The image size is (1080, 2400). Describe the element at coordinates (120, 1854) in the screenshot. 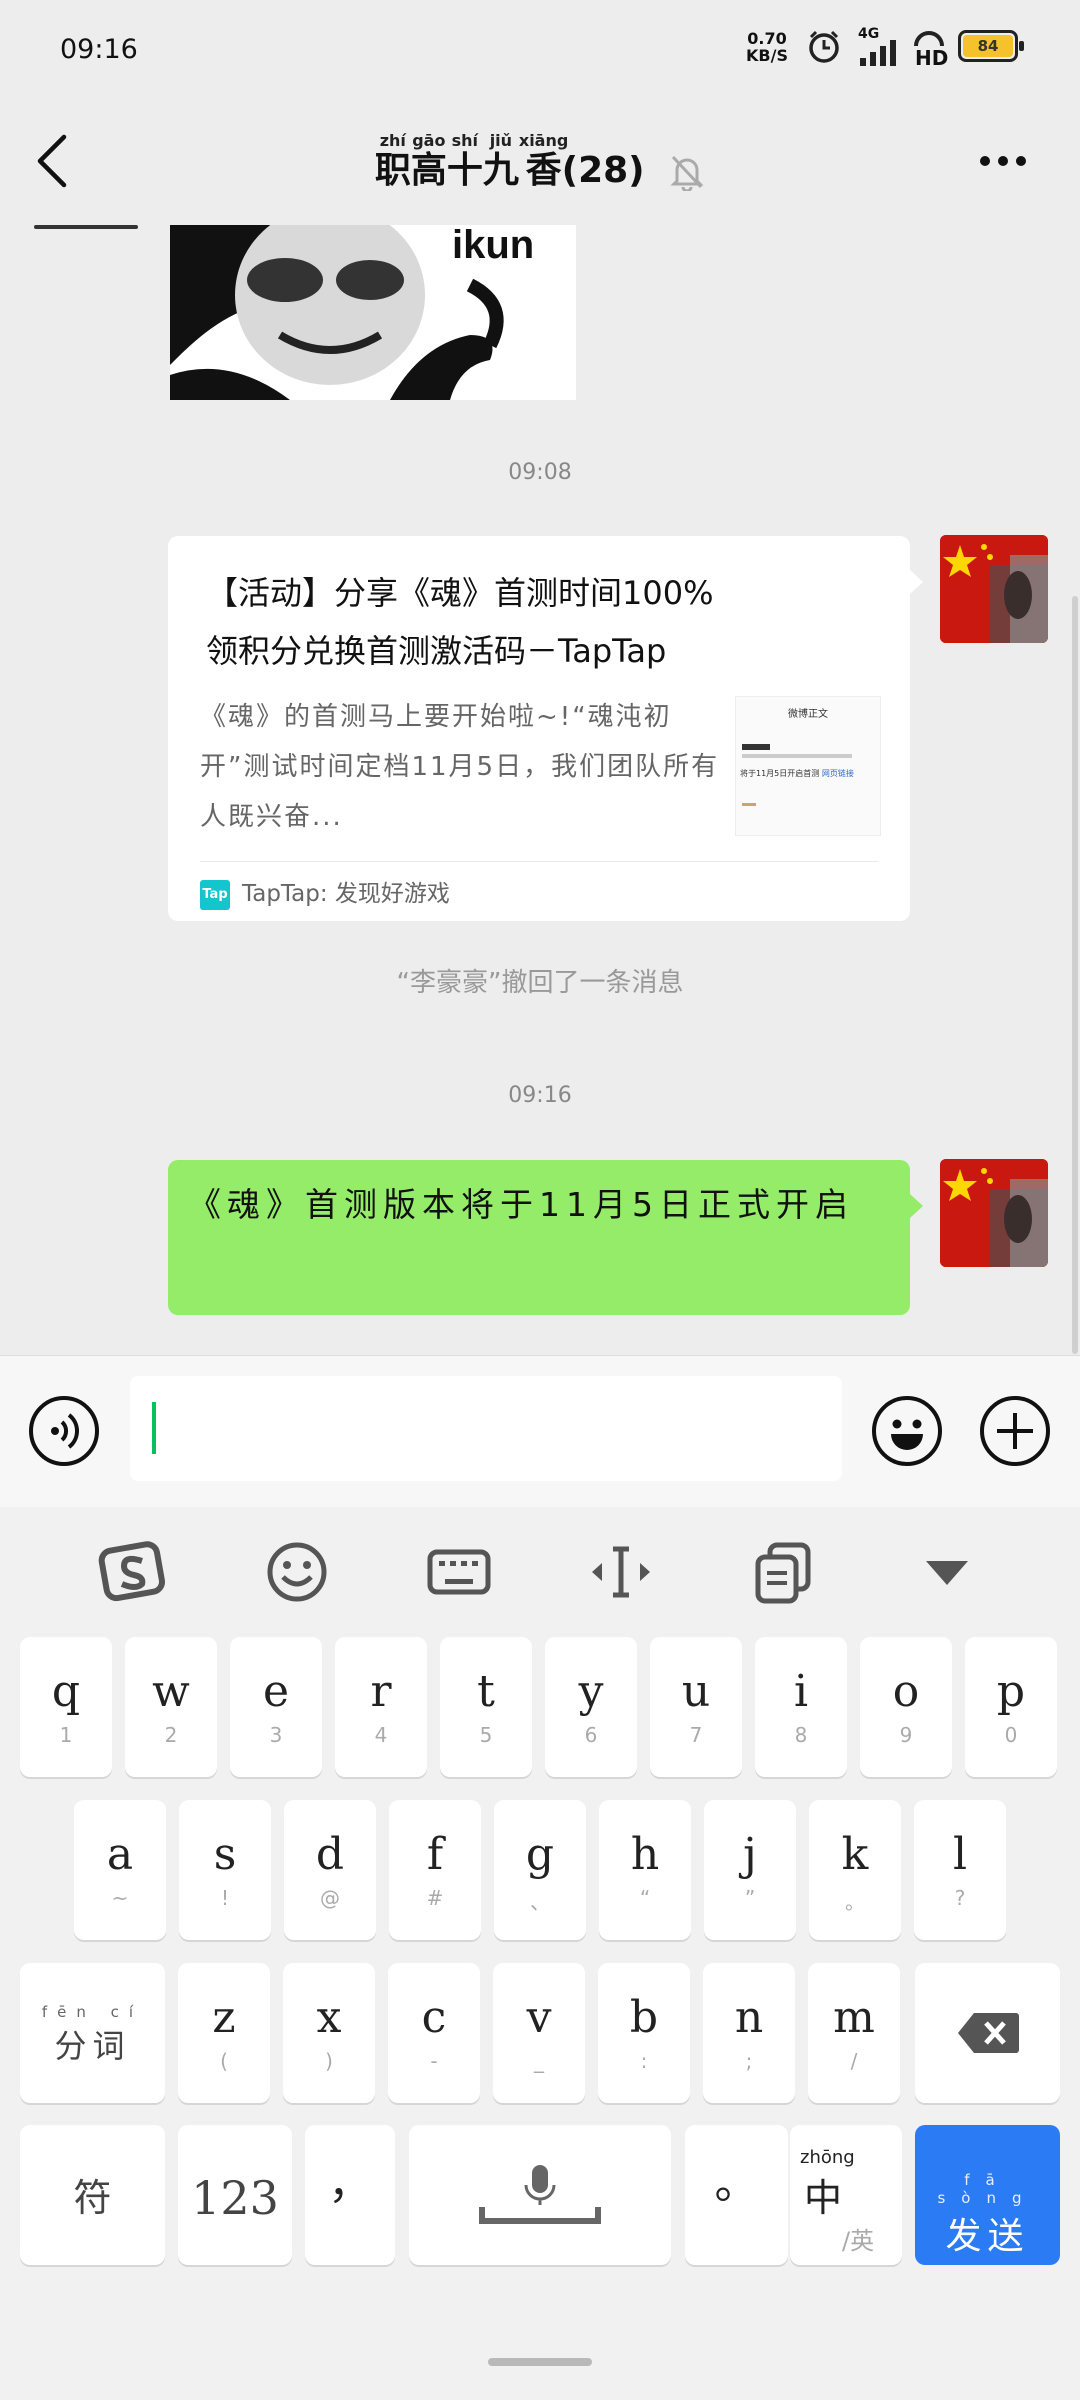

I see `key-letter: a` at that location.